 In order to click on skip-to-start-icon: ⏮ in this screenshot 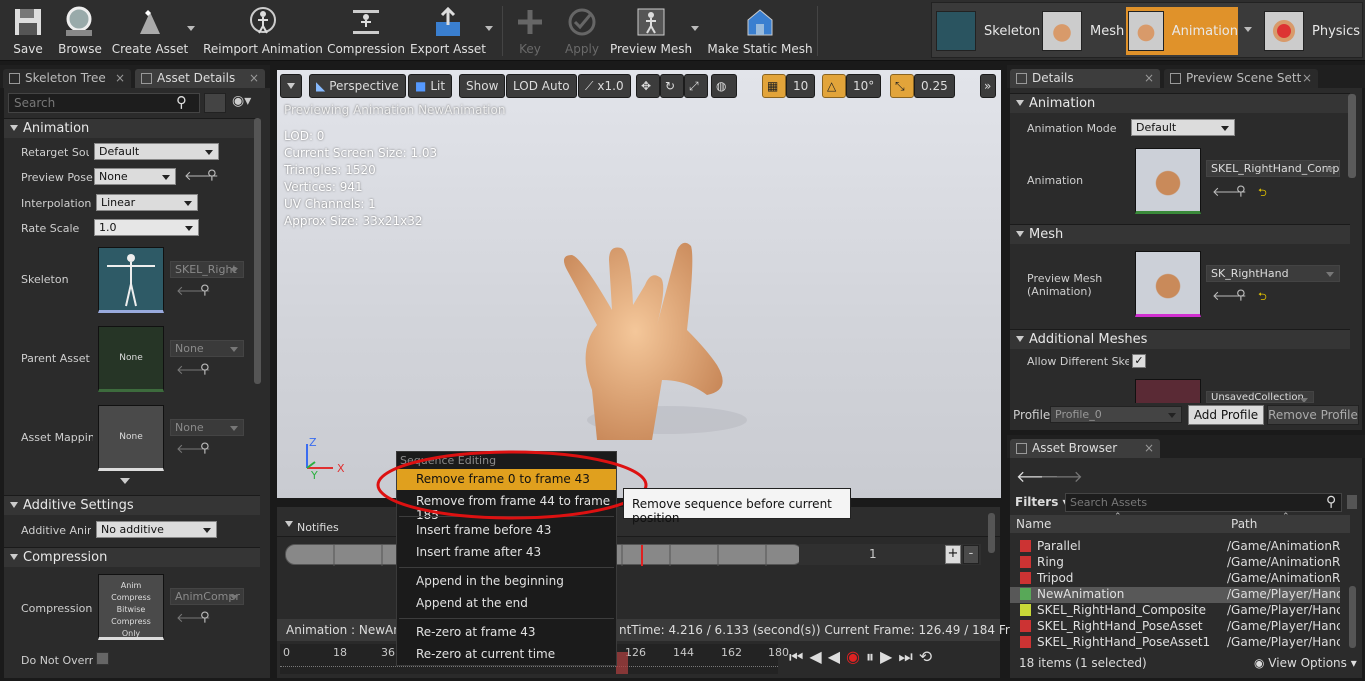, I will do `click(799, 656)`.